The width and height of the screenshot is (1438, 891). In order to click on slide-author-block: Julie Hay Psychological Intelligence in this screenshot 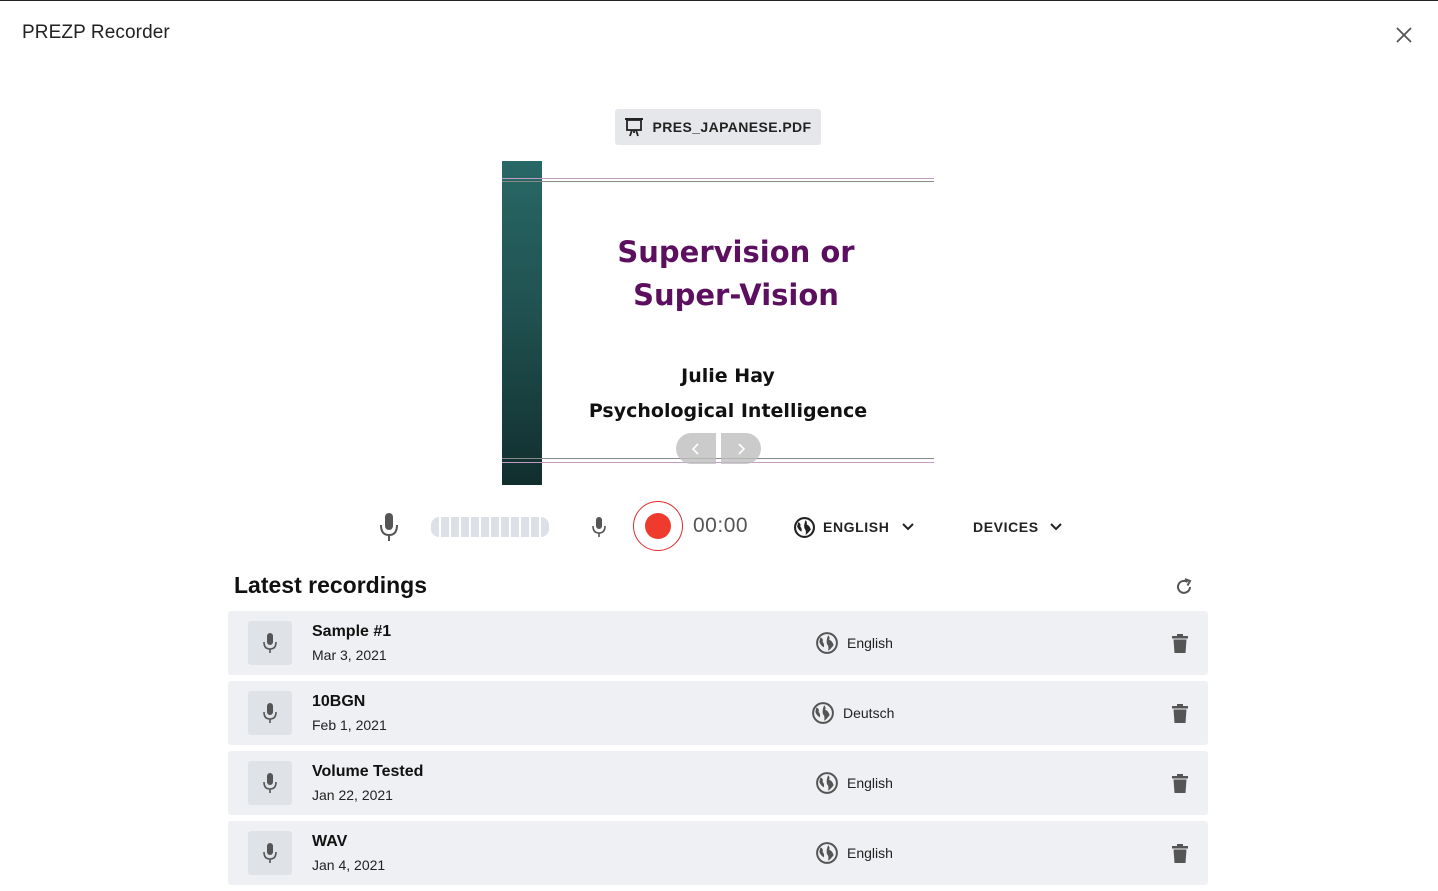, I will do `click(728, 394)`.